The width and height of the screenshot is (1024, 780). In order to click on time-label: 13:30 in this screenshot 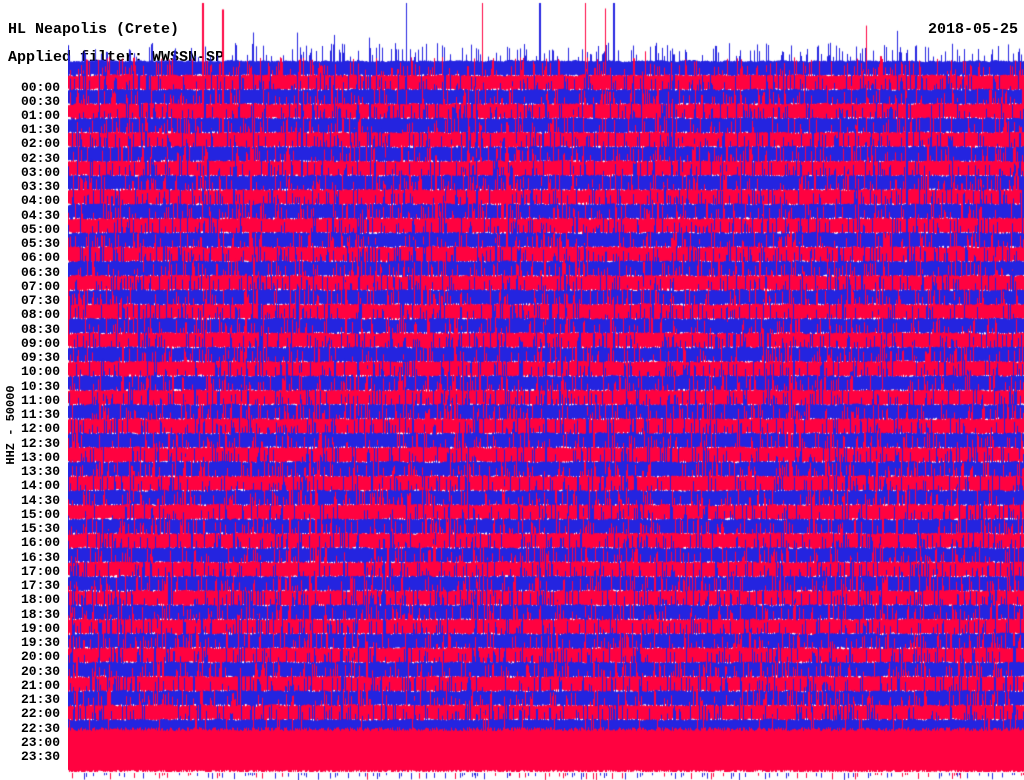, I will do `click(40, 472)`.